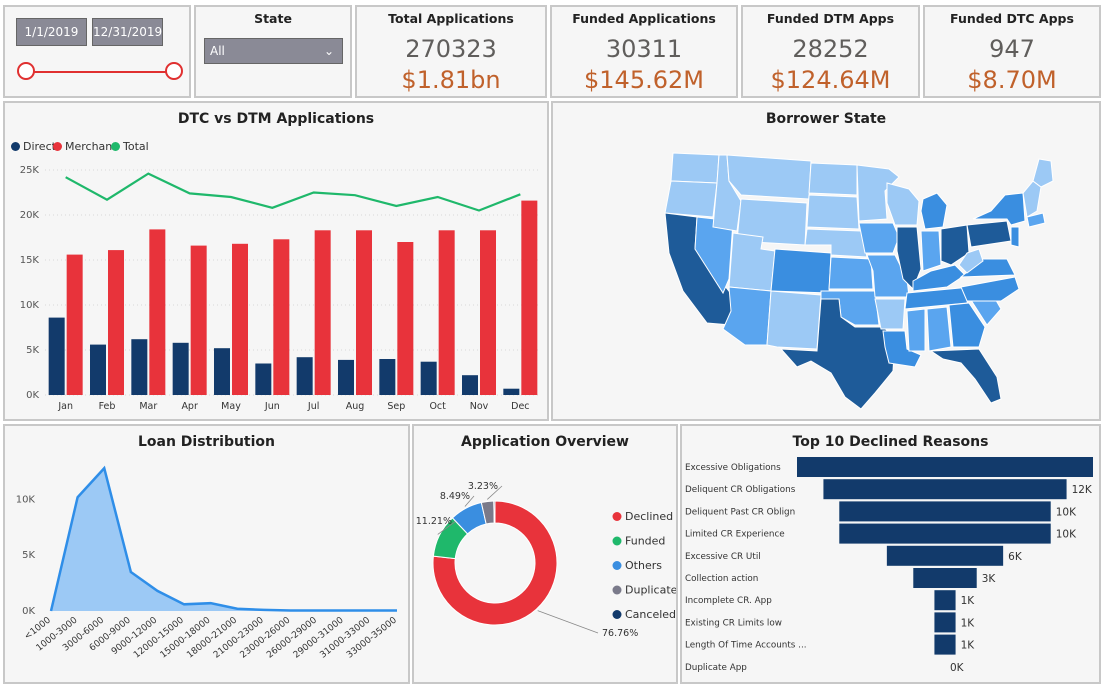  I want to click on state-slicer-panel: State All ⌄, so click(273, 51).